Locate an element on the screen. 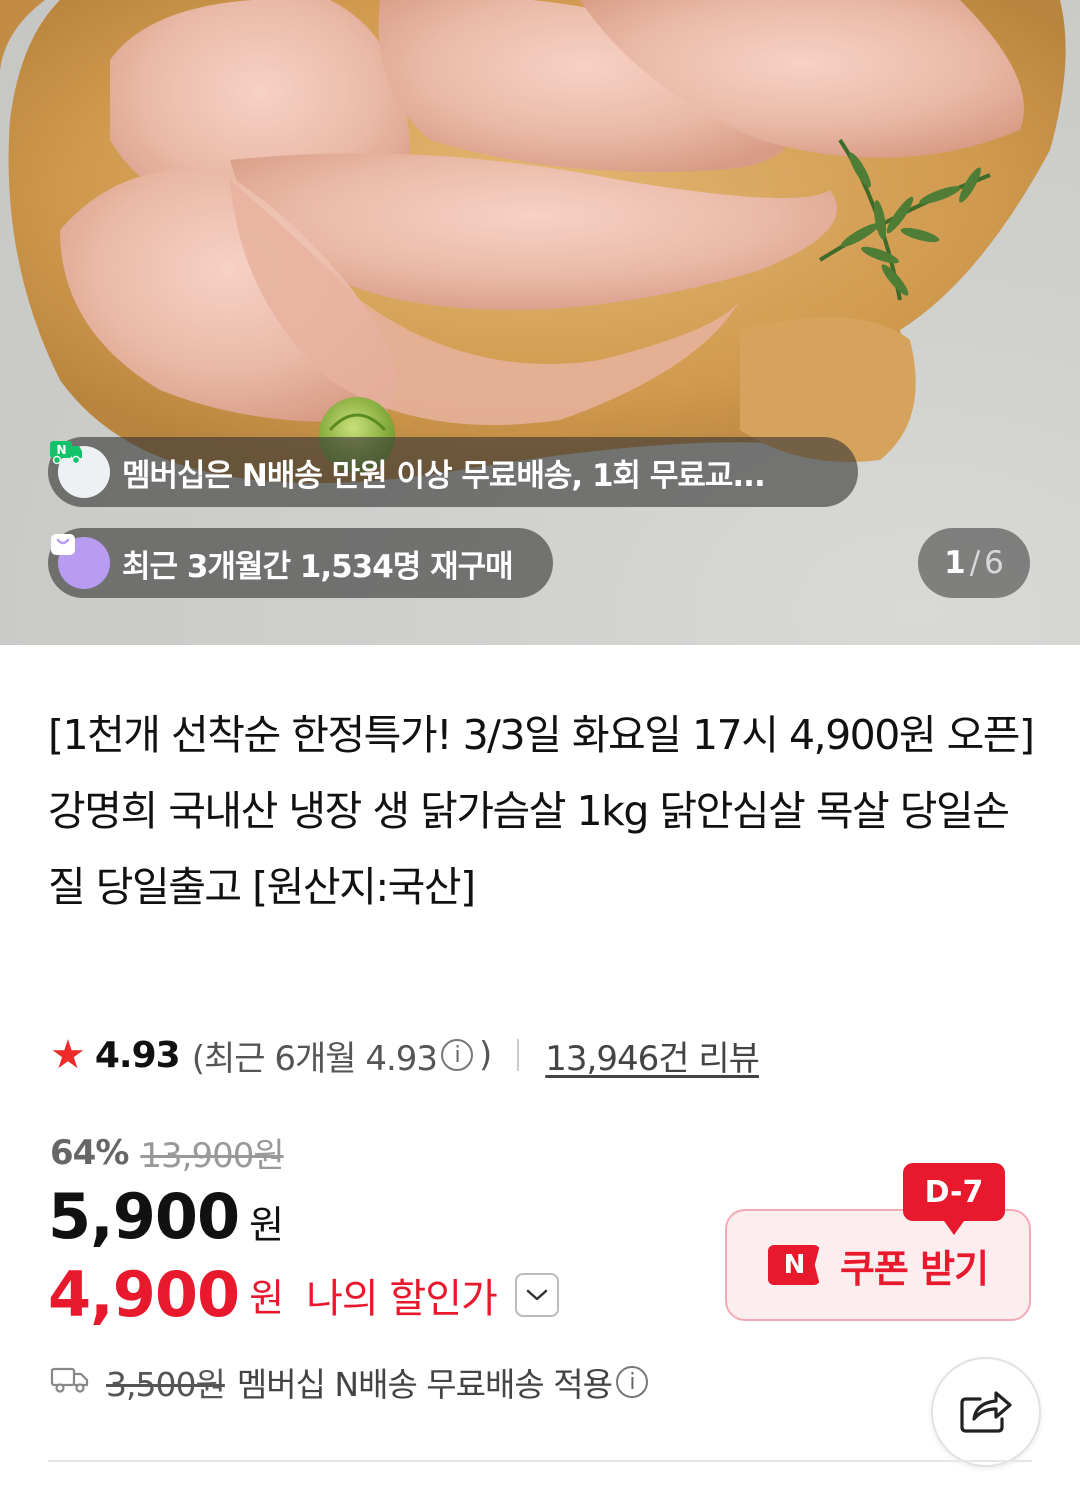 The height and width of the screenshot is (1490, 1080). rebuy-badge-text: 최근 3개월간 1,534명 재구매 is located at coordinates (318, 566).